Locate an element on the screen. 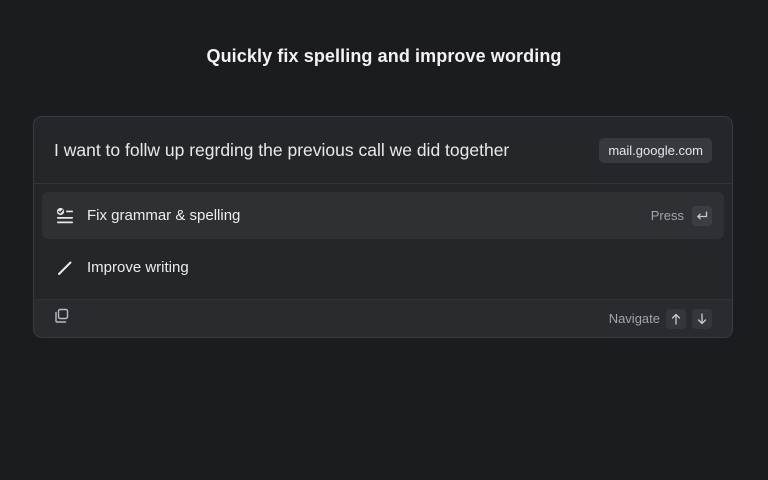  action-label: Improve writing is located at coordinates (138, 267).